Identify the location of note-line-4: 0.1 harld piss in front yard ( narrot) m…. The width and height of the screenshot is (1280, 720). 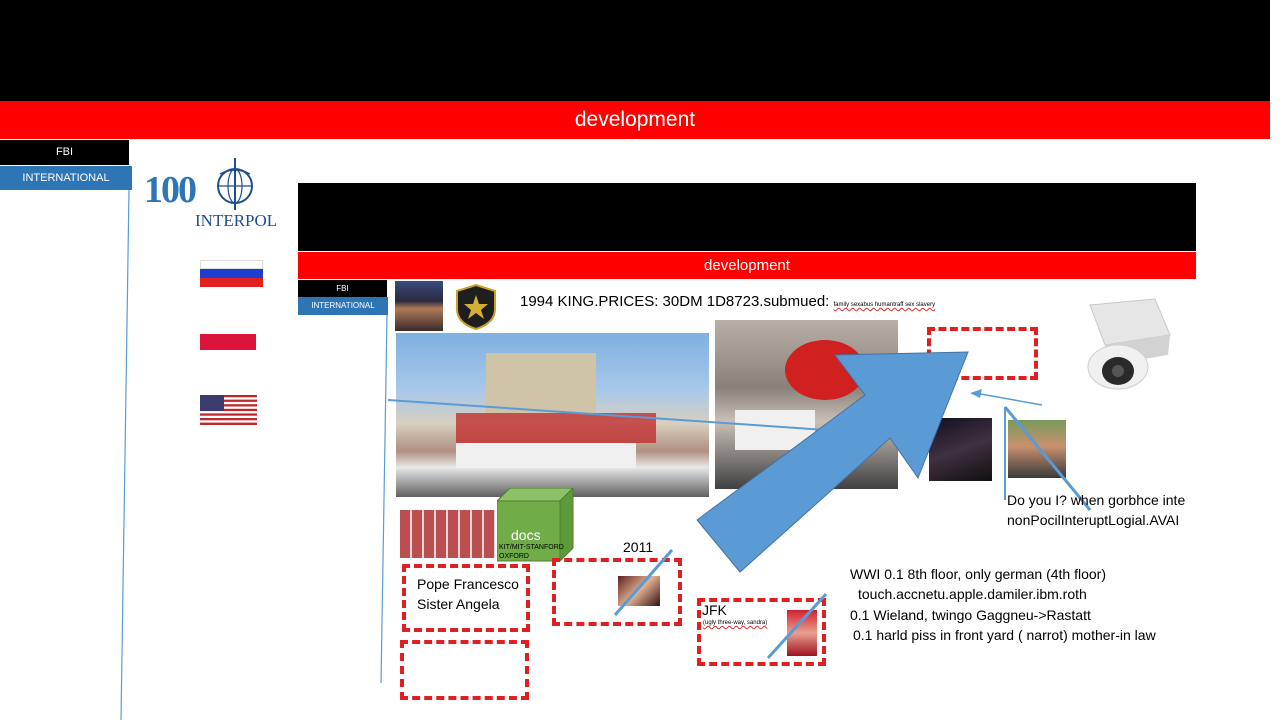
(1004, 635).